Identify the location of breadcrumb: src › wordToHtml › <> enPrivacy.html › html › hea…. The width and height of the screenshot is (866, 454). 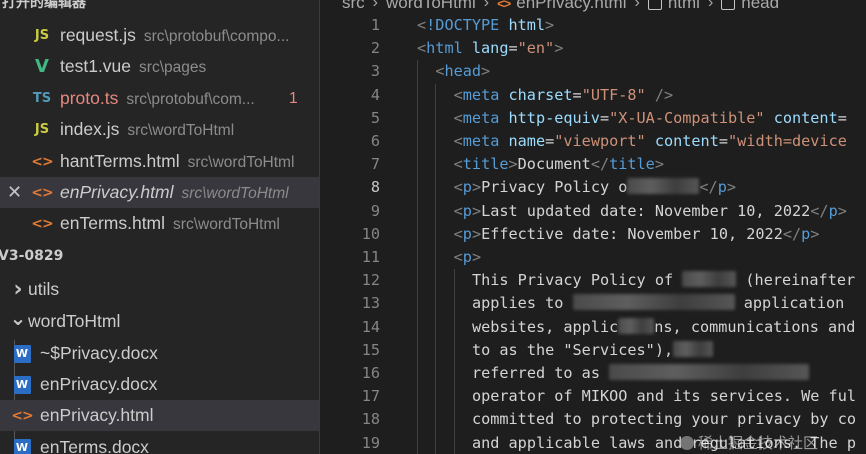
(604, 7).